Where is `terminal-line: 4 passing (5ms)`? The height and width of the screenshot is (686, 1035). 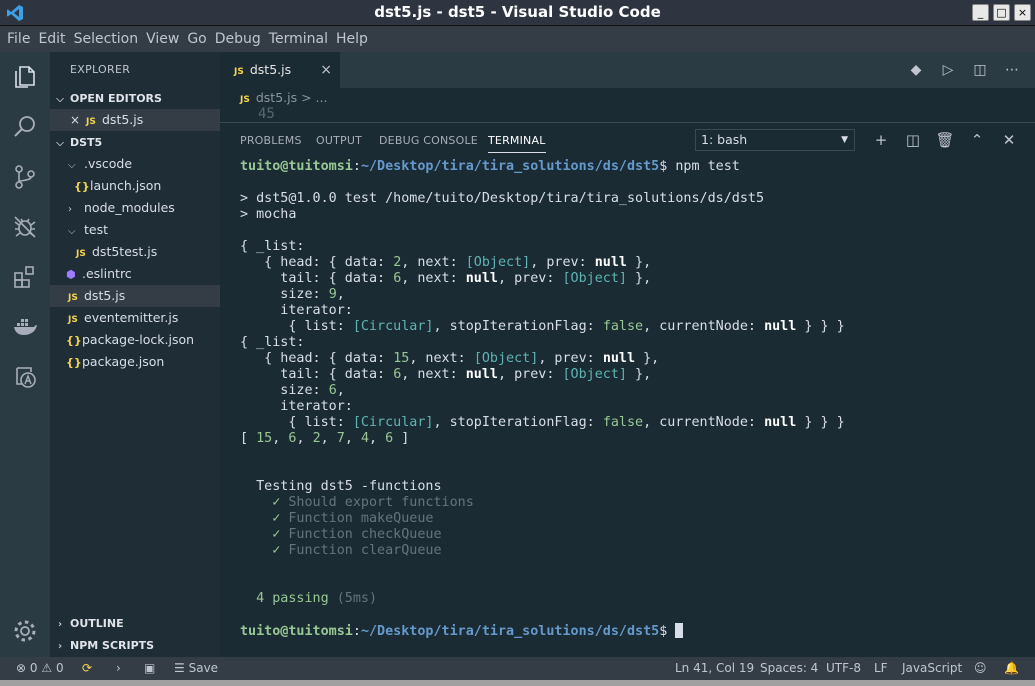 terminal-line: 4 passing (5ms) is located at coordinates (635, 599).